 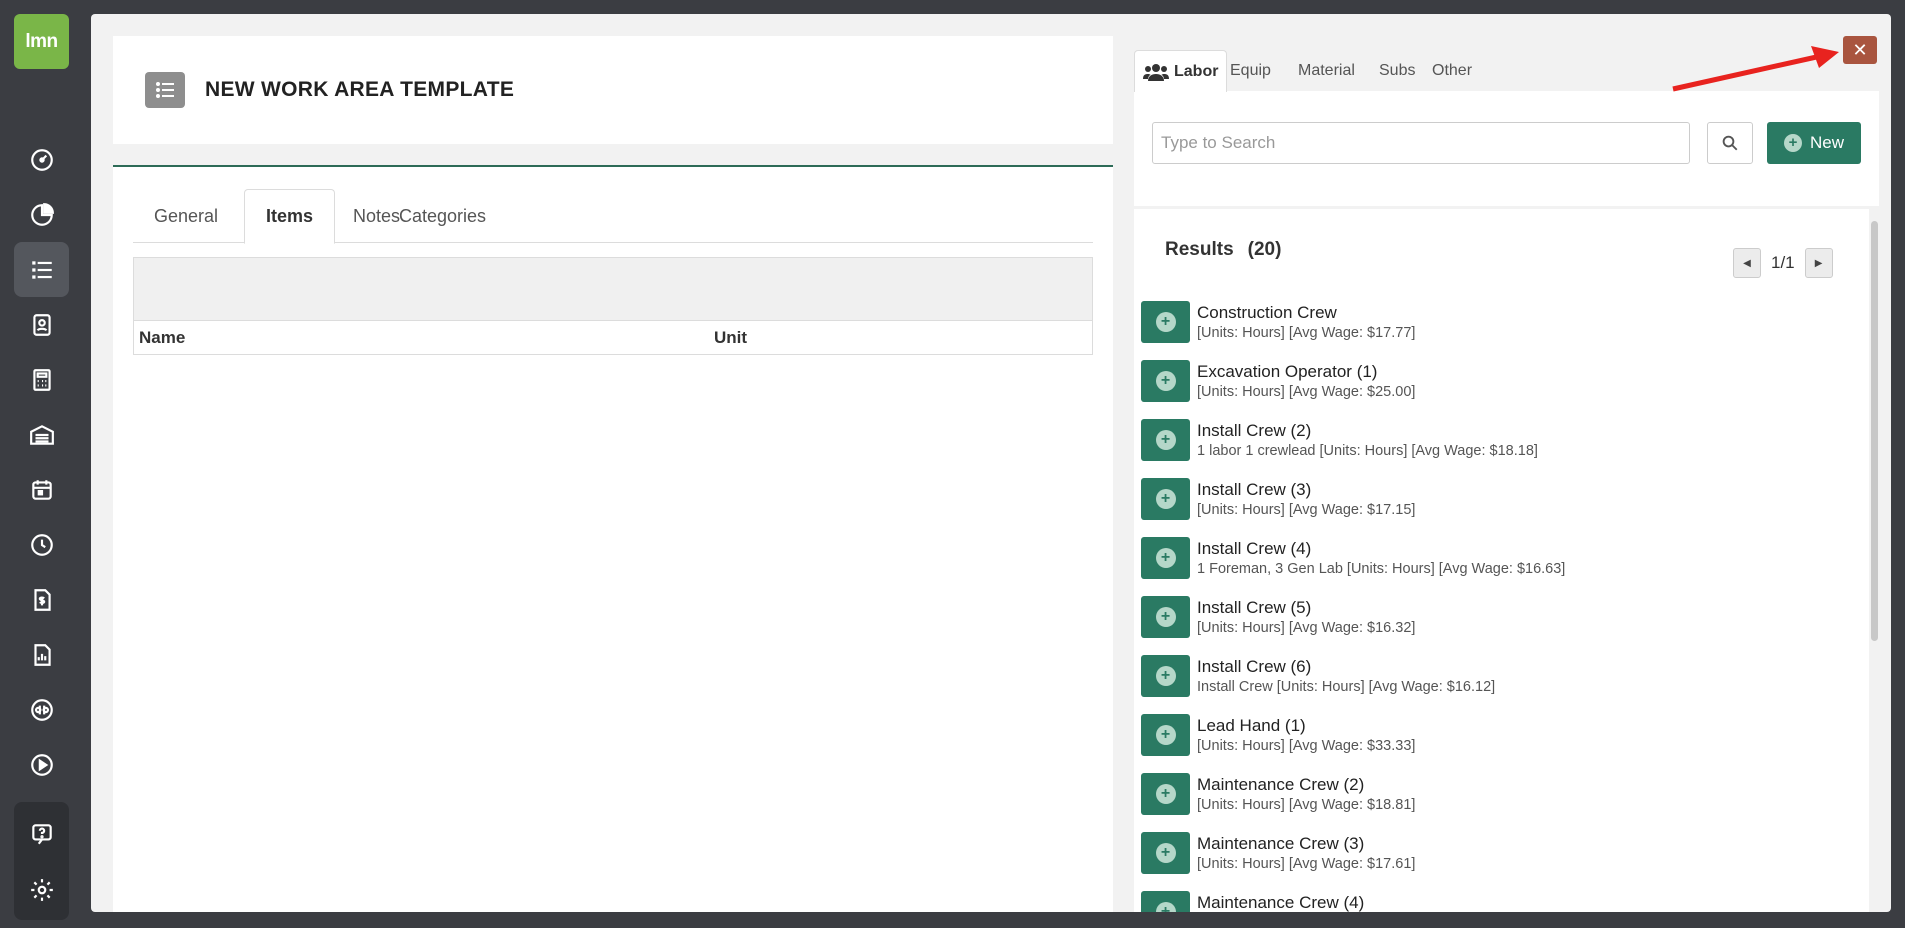 I want to click on page-indicator: 1/1, so click(x=1783, y=262).